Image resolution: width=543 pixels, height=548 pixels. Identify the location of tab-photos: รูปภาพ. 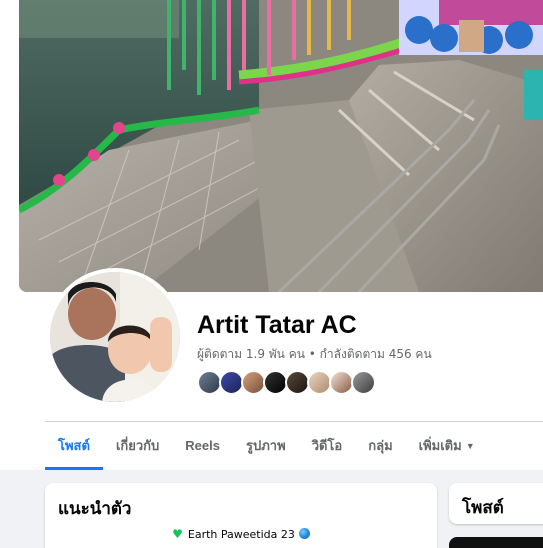
(266, 447).